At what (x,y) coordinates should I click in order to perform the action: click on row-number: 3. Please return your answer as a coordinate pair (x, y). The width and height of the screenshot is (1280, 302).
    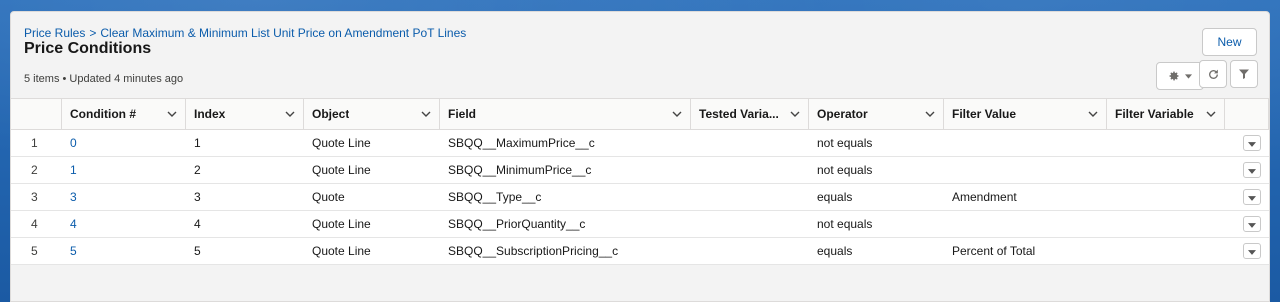
    Looking at the image, I should click on (36, 197).